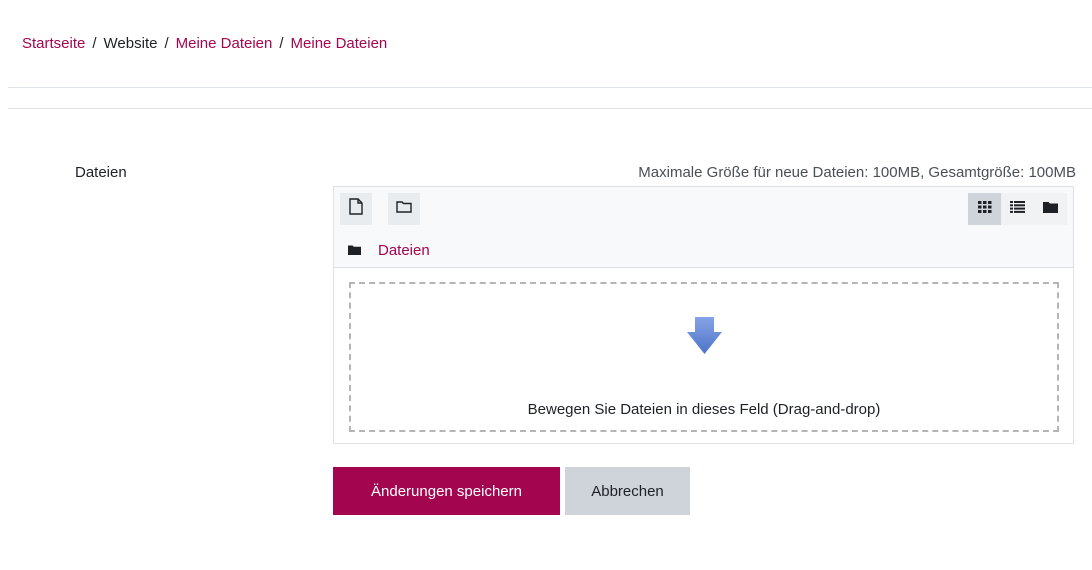 This screenshot has width=1092, height=570. I want to click on list-view-icon, so click(1017, 209).